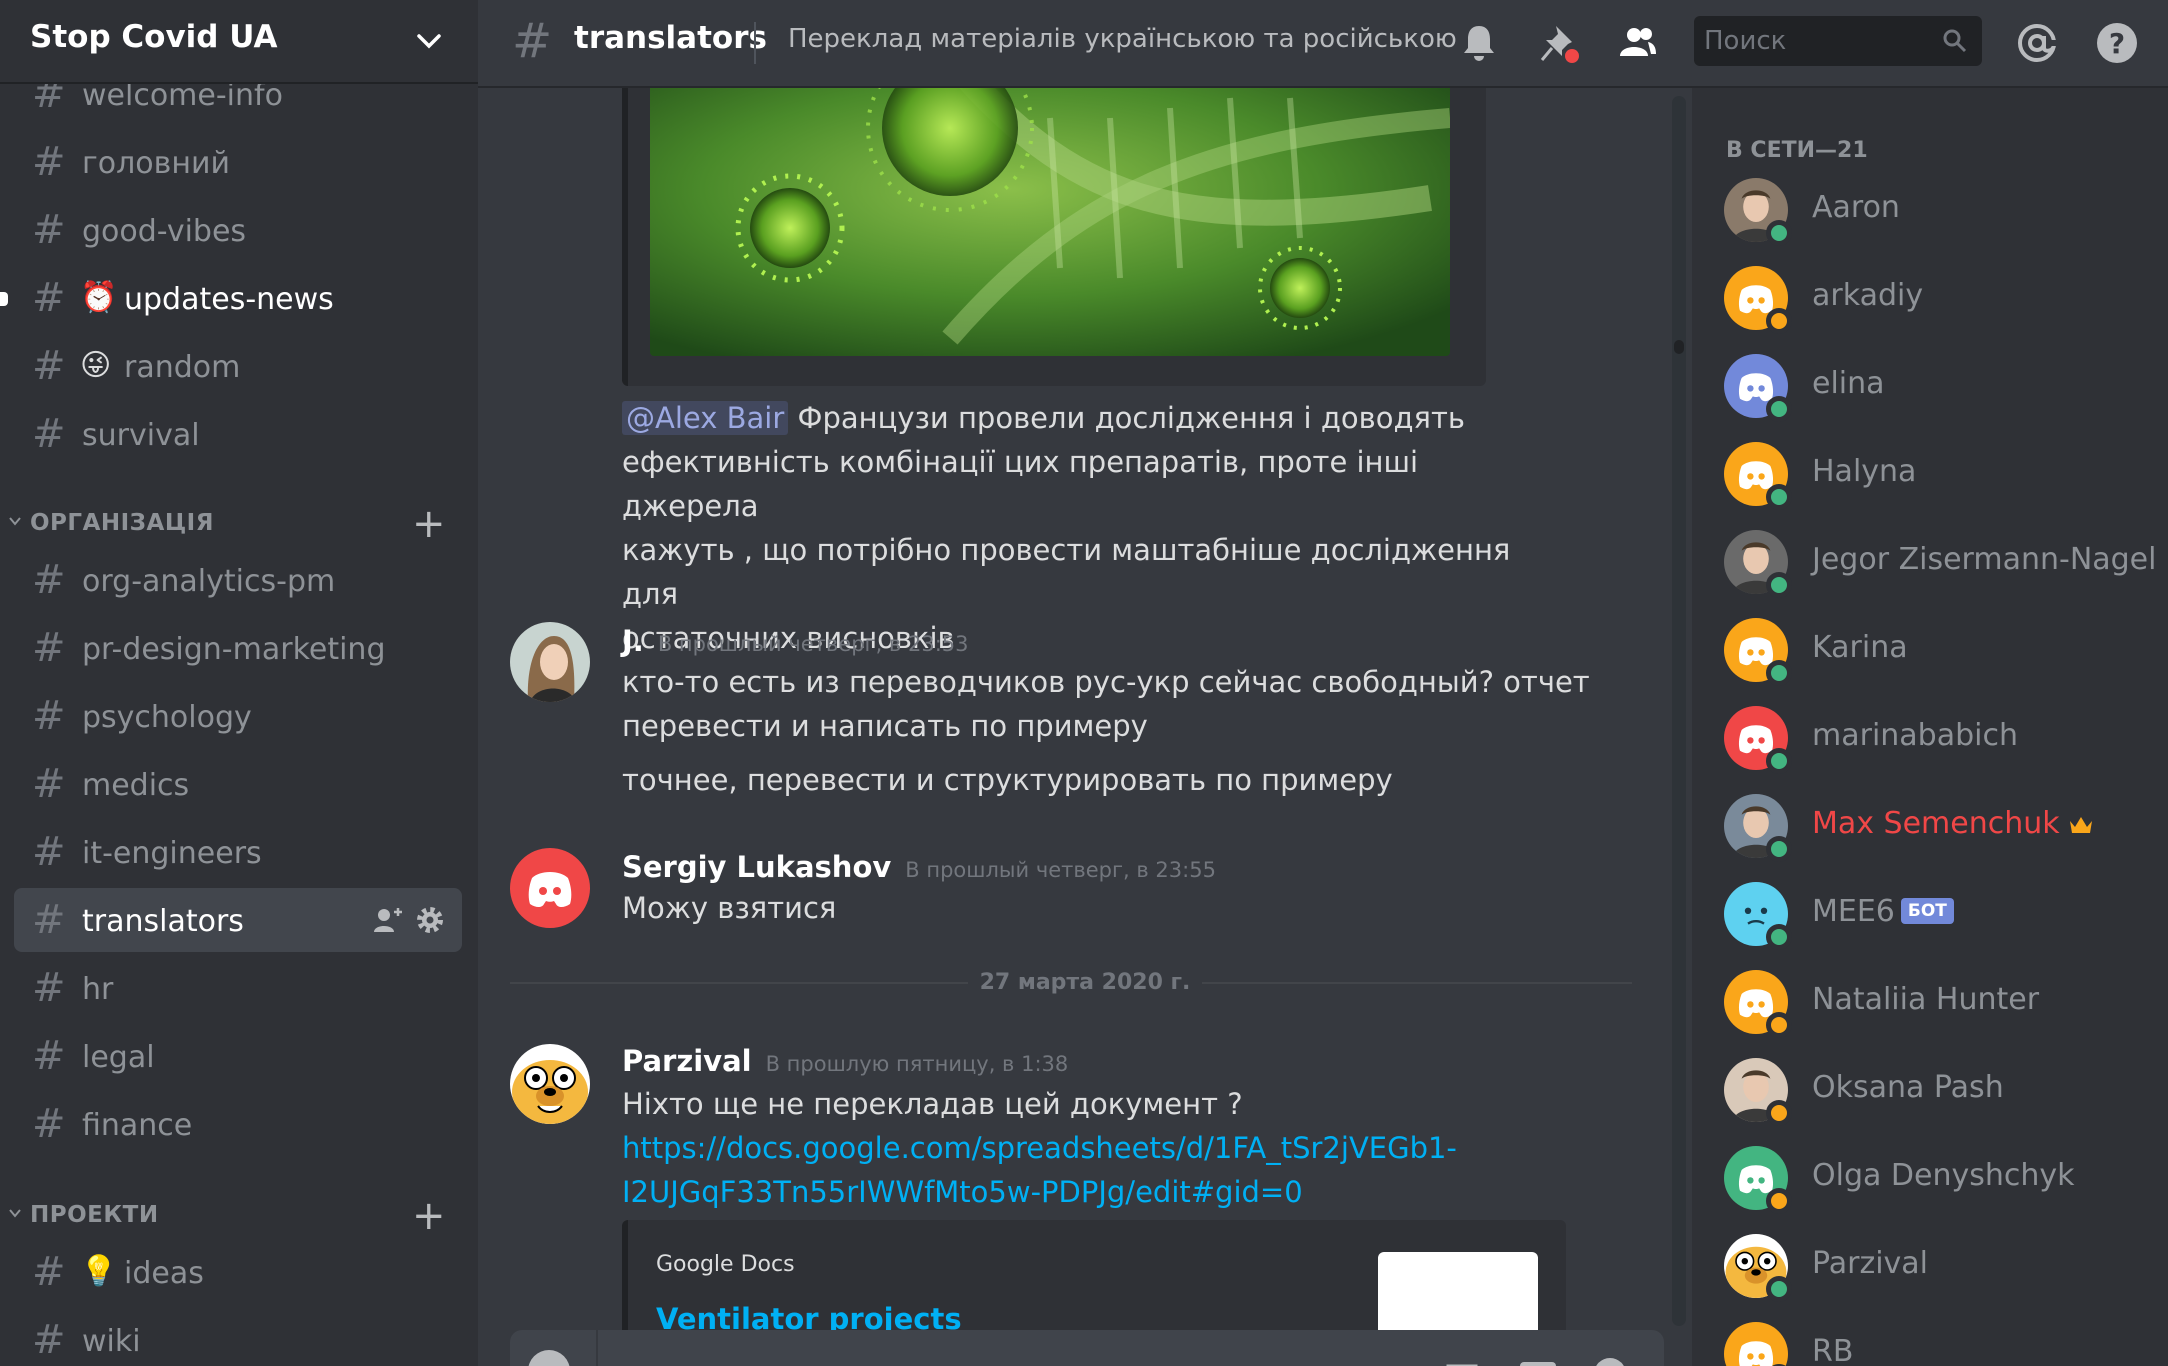  I want to click on server-header: Stop Covid UA, so click(239, 42).